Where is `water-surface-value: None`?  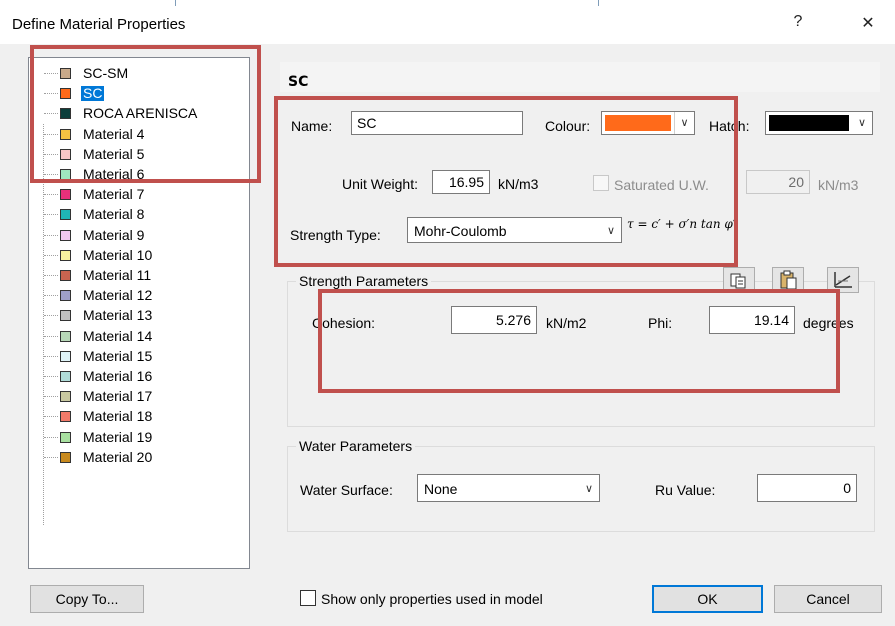
water-surface-value: None is located at coordinates (441, 489).